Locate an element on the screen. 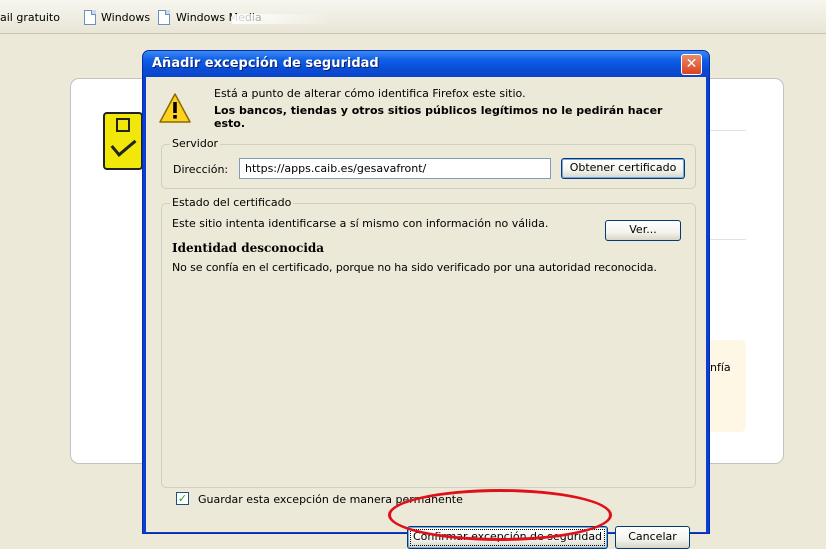  server-legend: Servidor is located at coordinates (195, 143).